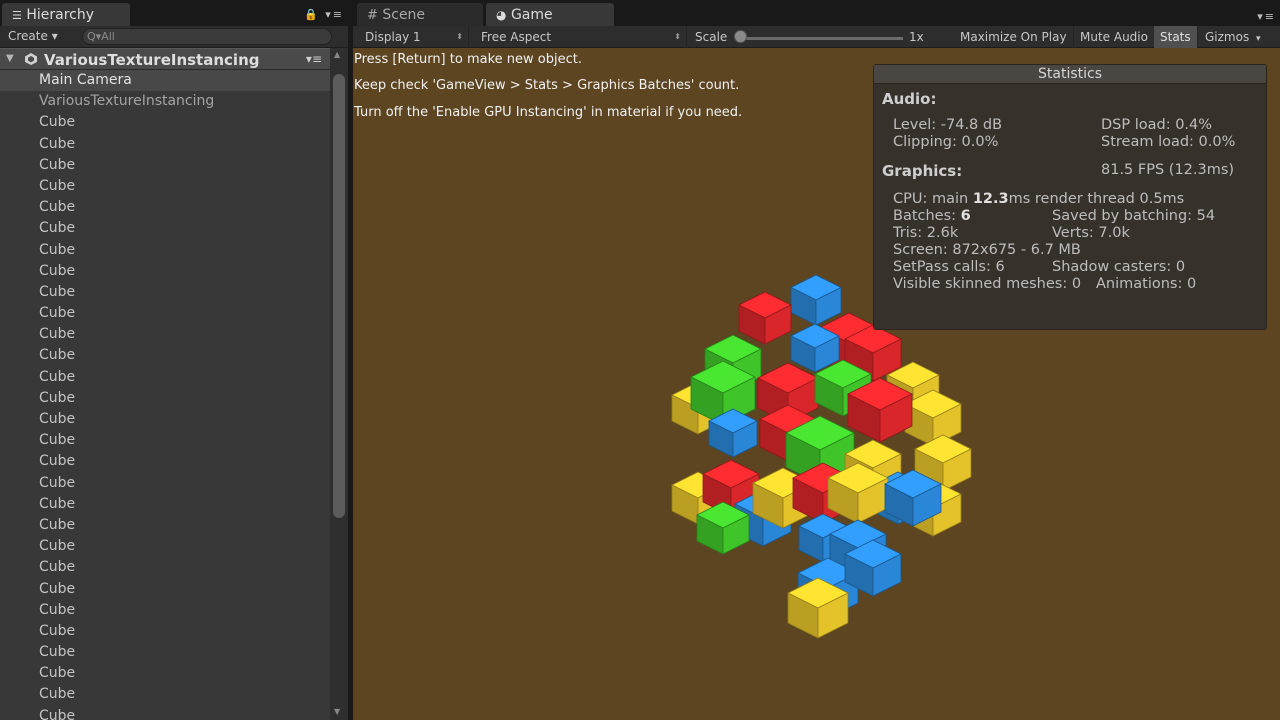 The image size is (1280, 720). I want to click on aspect-value: Free Aspect, so click(516, 37).